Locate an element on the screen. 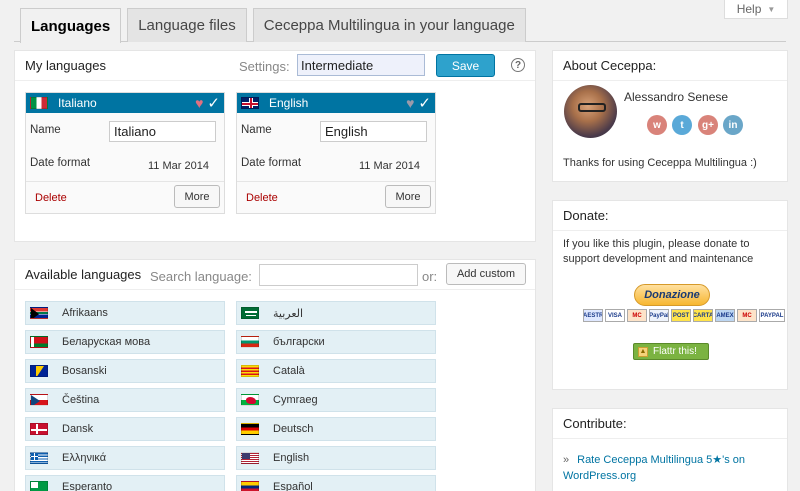 The image size is (800, 491). amex-icon: AMEX is located at coordinates (725, 315).